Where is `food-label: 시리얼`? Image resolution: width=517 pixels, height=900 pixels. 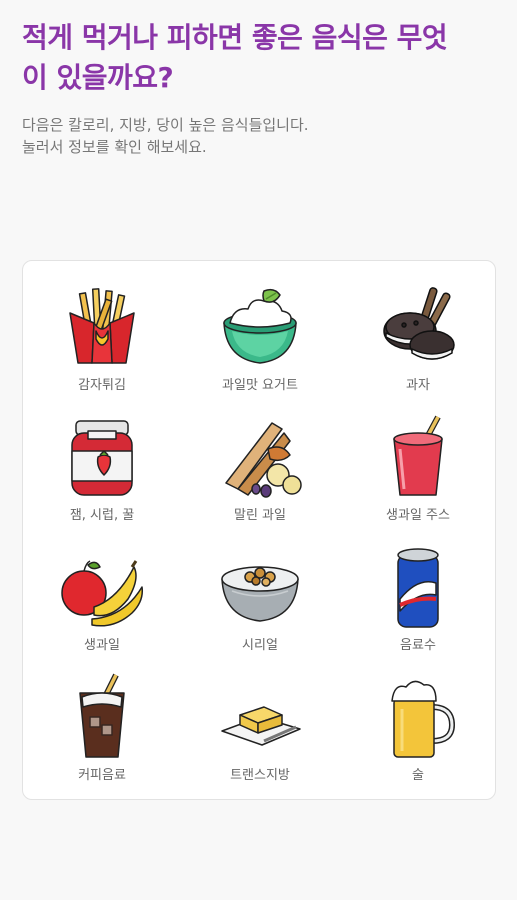
food-label: 시리얼 is located at coordinates (260, 645).